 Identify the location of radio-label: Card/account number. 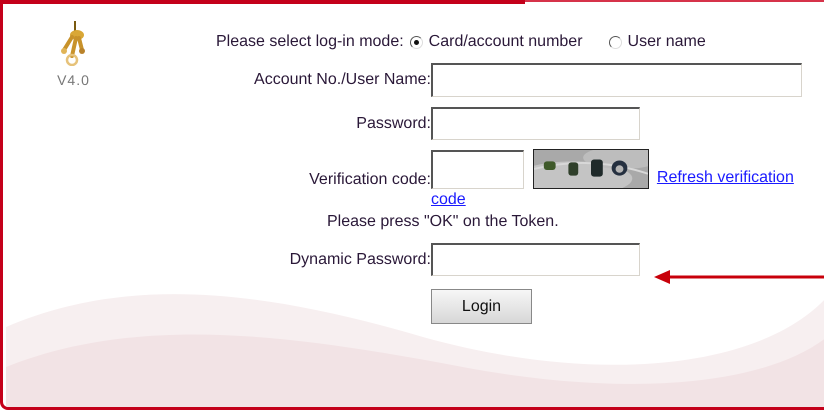
(505, 42).